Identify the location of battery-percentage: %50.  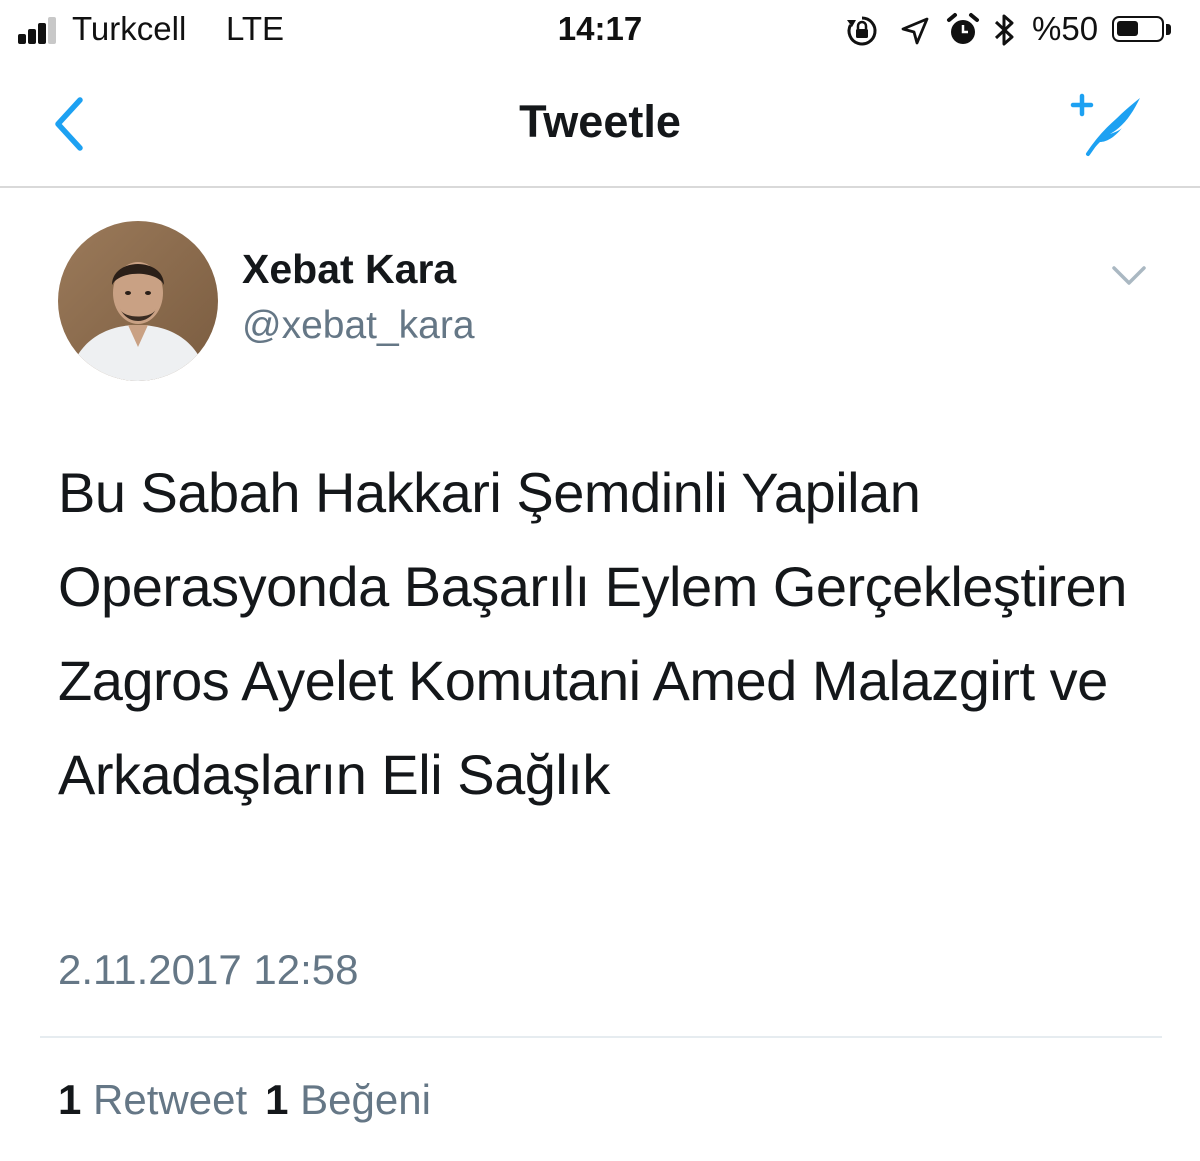
(1065, 28).